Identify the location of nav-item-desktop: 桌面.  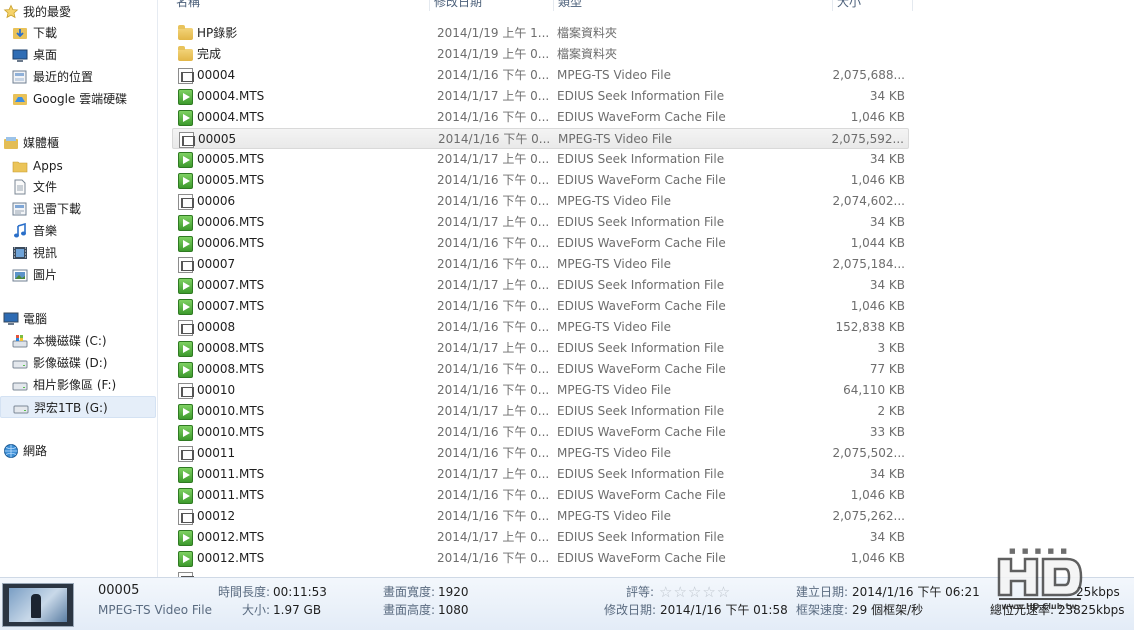
(78, 55).